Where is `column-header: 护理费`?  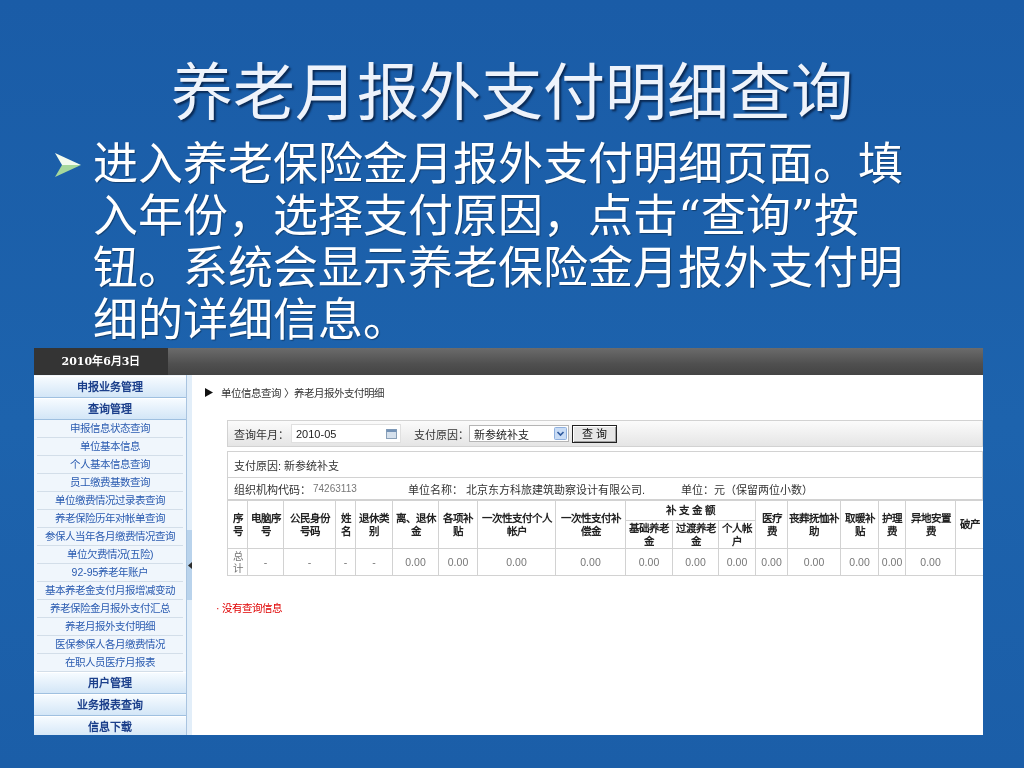 column-header: 护理费 is located at coordinates (892, 524).